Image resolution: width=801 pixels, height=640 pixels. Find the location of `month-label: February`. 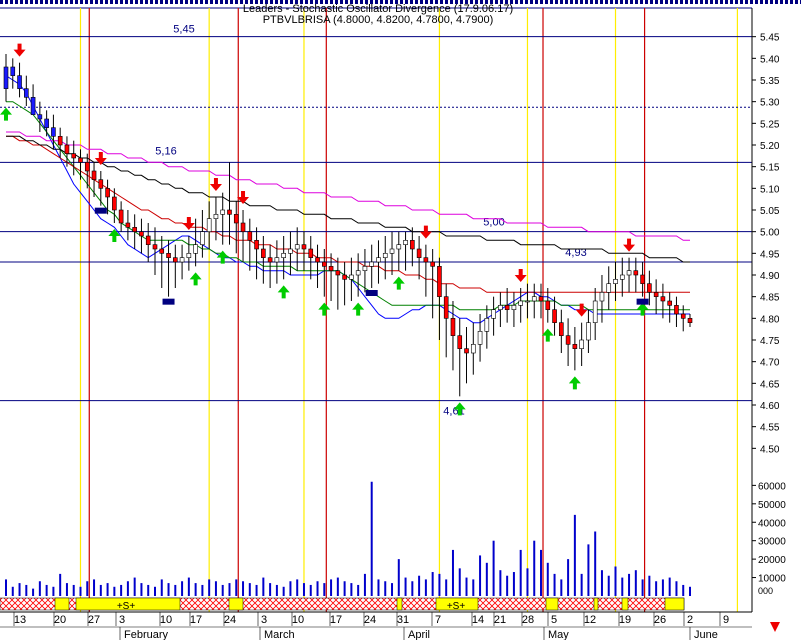

month-label: February is located at coordinates (146, 634).